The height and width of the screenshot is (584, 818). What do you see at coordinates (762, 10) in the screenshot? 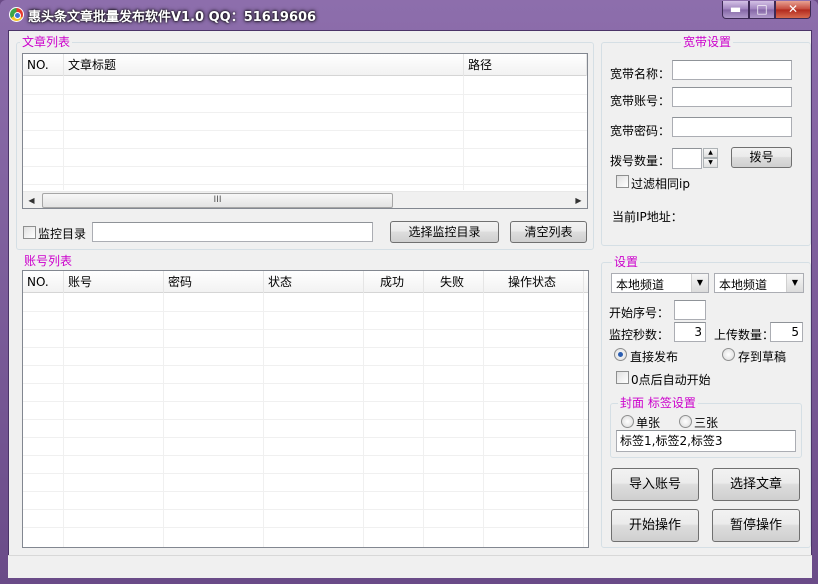
I see `maximize-button: □` at bounding box center [762, 10].